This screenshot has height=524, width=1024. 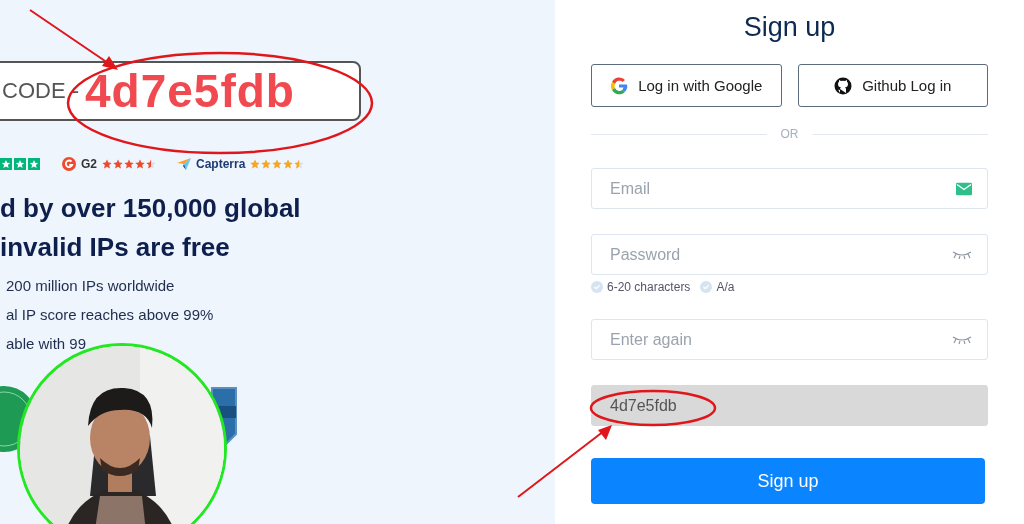 What do you see at coordinates (789, 339) in the screenshot?
I see `password-field: Enter again` at bounding box center [789, 339].